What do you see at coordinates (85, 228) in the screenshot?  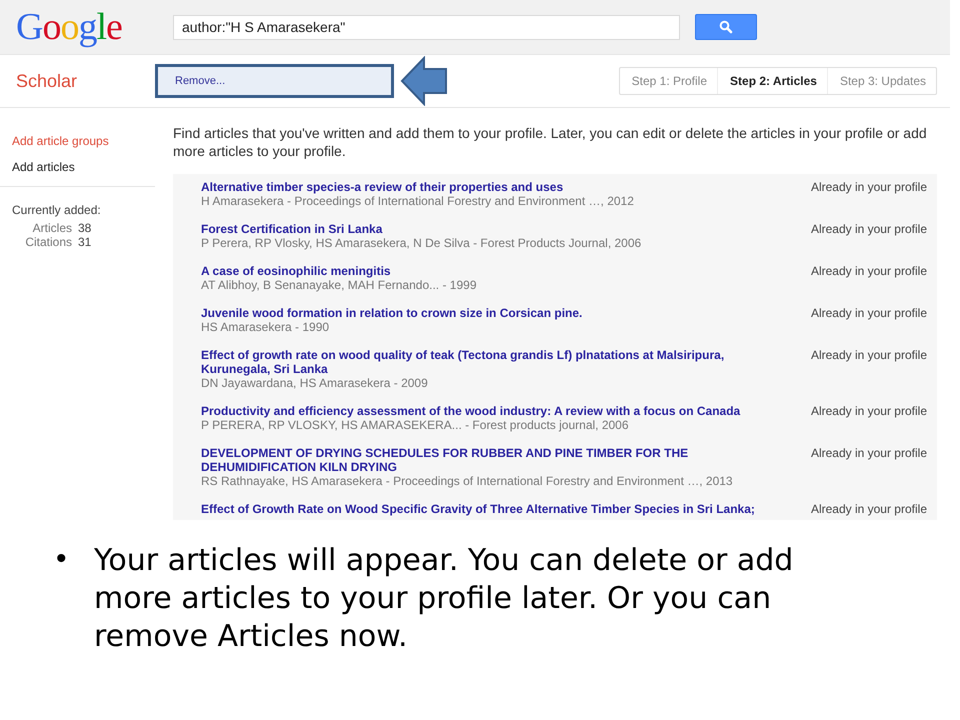 I see `stat-value: 38` at bounding box center [85, 228].